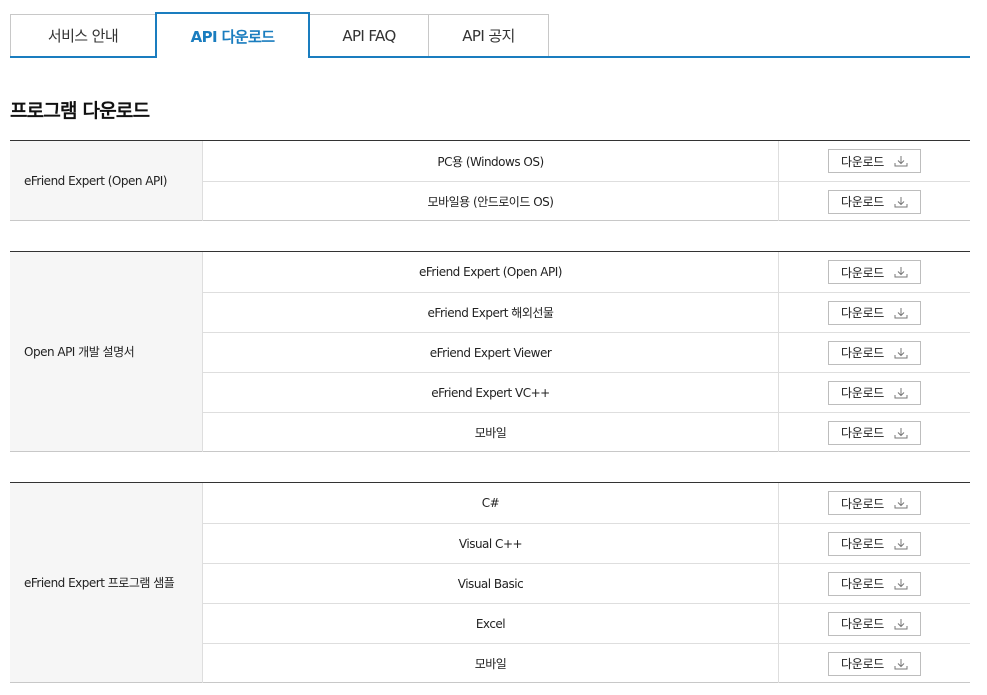 This screenshot has height=695, width=987. What do you see at coordinates (106, 582) in the screenshot?
I see `group-label: eFriend Expert 프로그램 샘플` at bounding box center [106, 582].